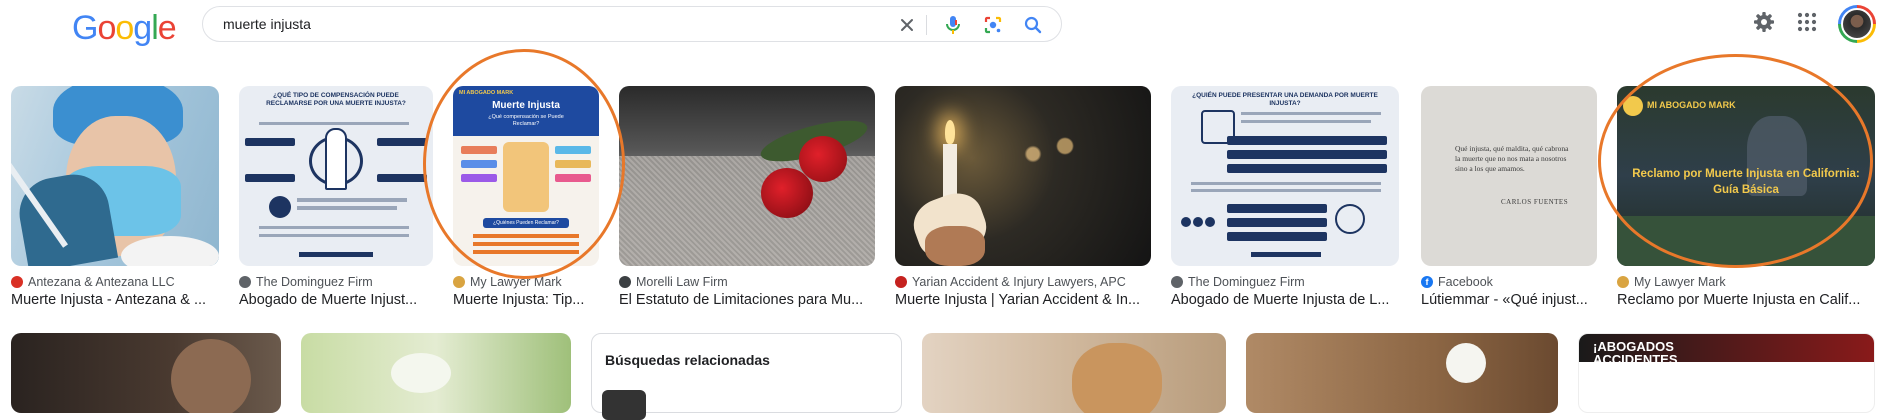  Describe the element at coordinates (1807, 22) in the screenshot. I see `apps-grid-icon` at that location.